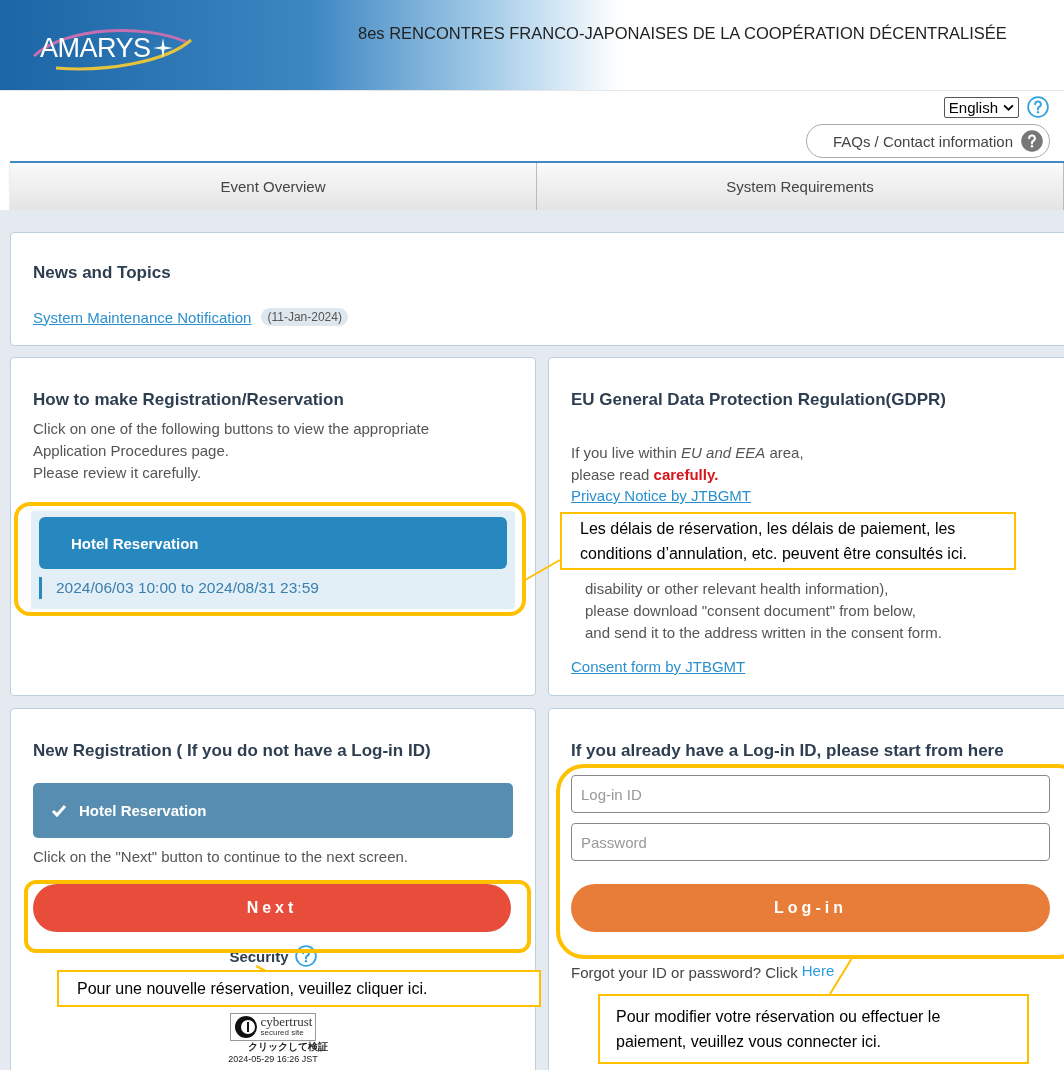 The image size is (1064, 1070). I want to click on consent-form-link: Consent form by JTBGMT, so click(658, 666).